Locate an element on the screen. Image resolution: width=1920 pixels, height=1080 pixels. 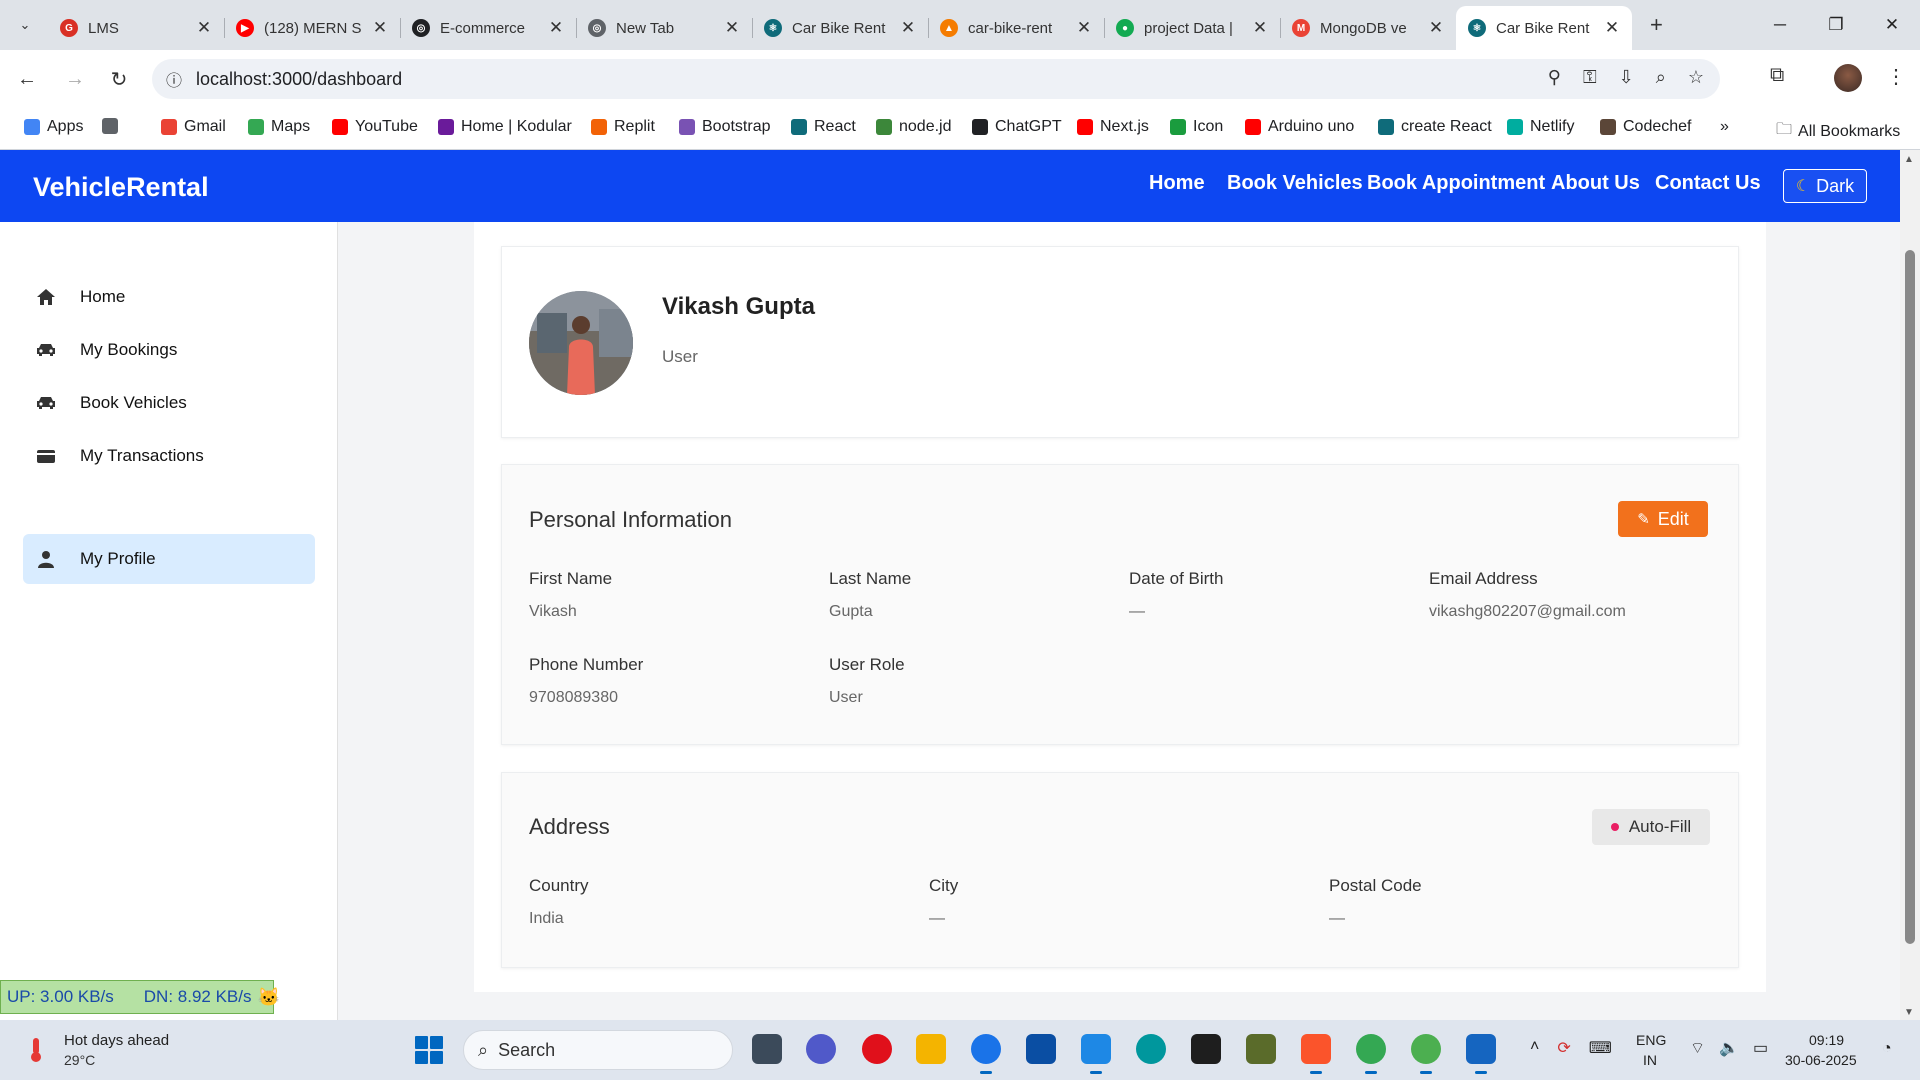
all-bookmarks-button: 🗀 All Bookmarks is located at coordinates (1838, 131).